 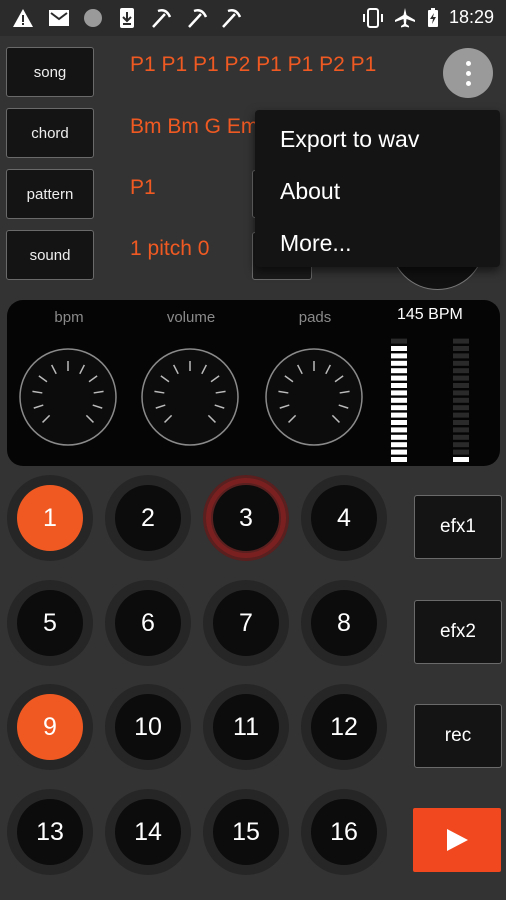 What do you see at coordinates (349, 139) in the screenshot?
I see `menu-item-export-wav: Export to wav` at bounding box center [349, 139].